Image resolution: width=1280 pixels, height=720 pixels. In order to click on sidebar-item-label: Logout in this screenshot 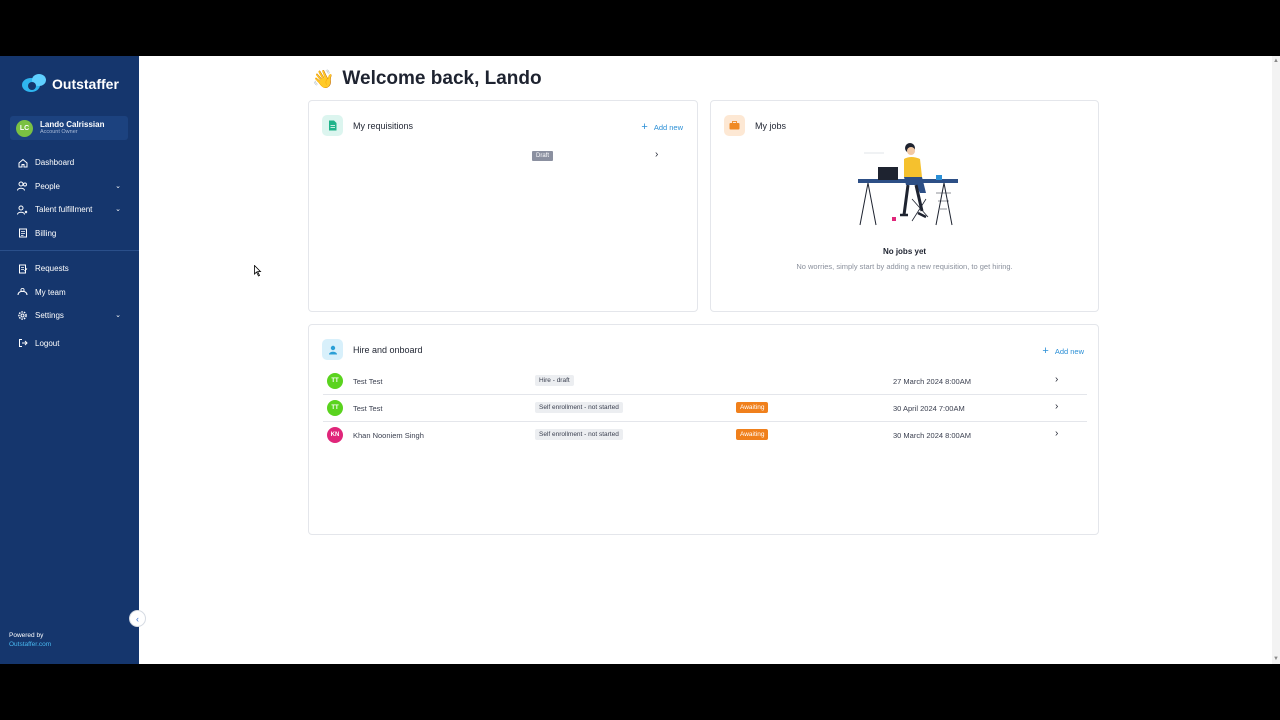, I will do `click(47, 343)`.